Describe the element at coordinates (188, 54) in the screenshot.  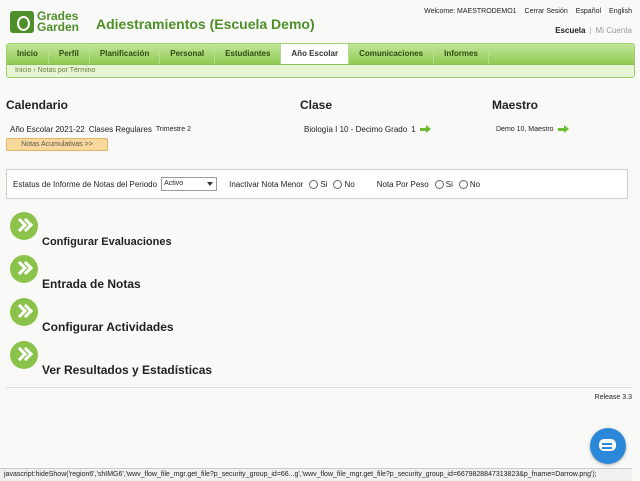
I see `tab-personal: Personal` at that location.